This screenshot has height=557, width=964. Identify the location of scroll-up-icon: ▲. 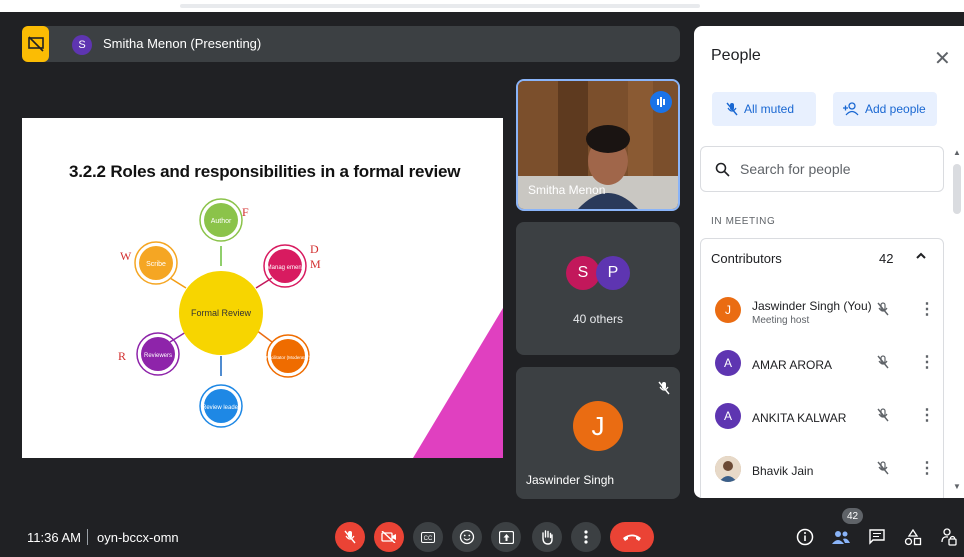
(957, 152).